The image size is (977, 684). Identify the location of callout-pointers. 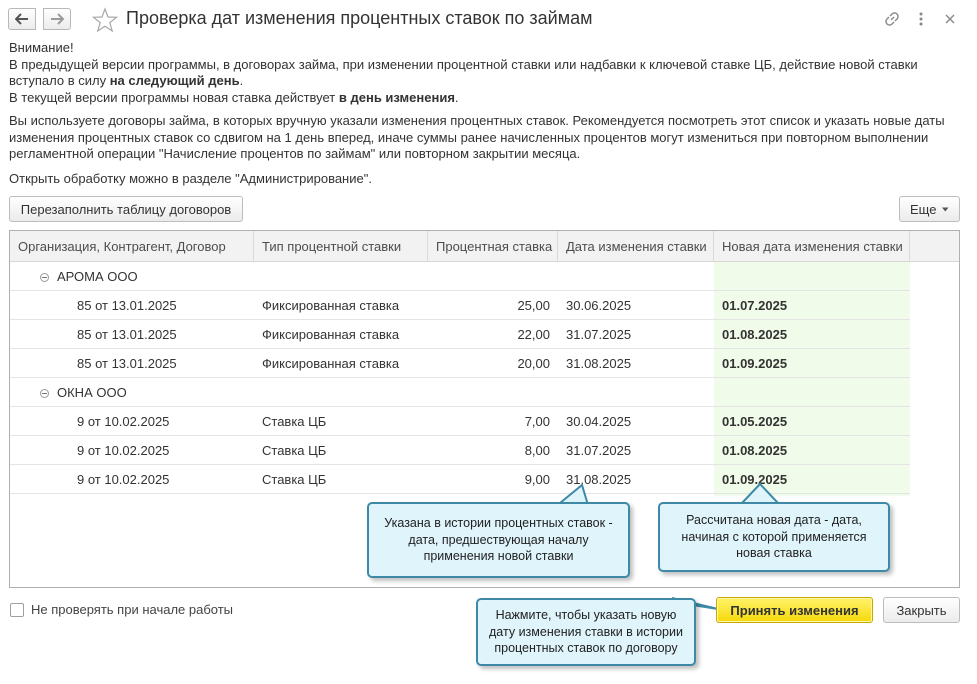
(669, 546).